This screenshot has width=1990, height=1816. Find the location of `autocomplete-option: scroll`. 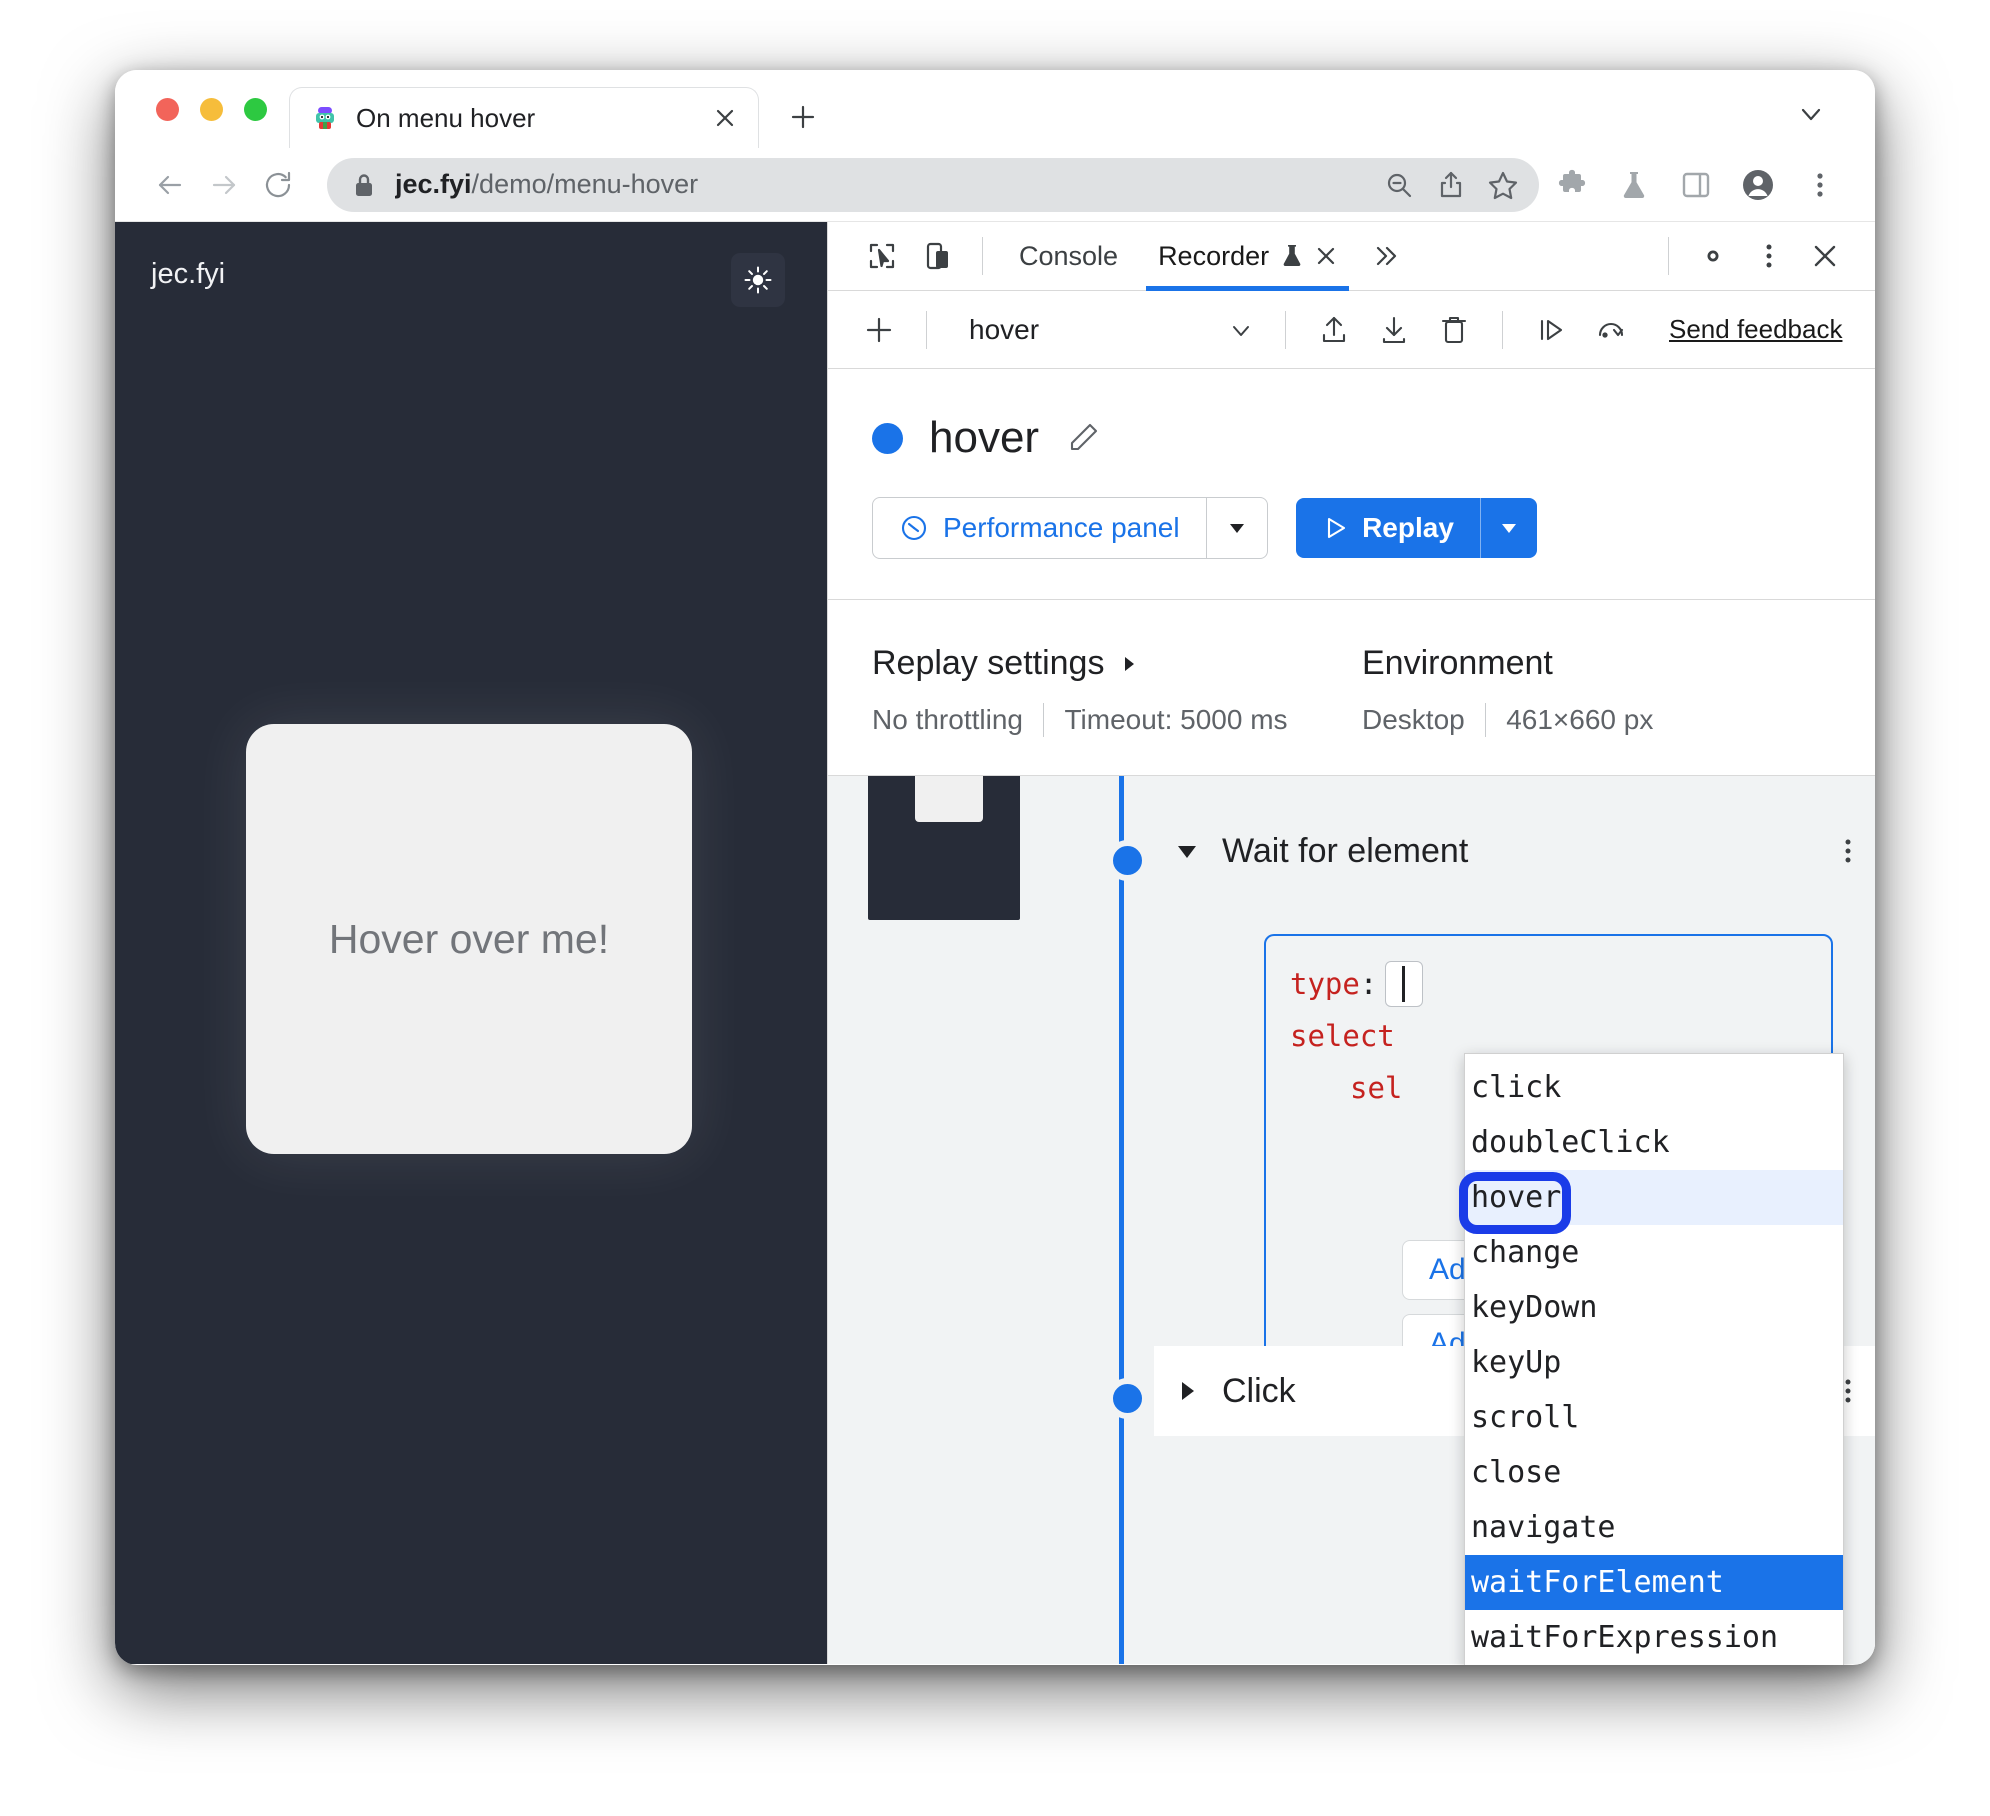

autocomplete-option: scroll is located at coordinates (1654, 1417).